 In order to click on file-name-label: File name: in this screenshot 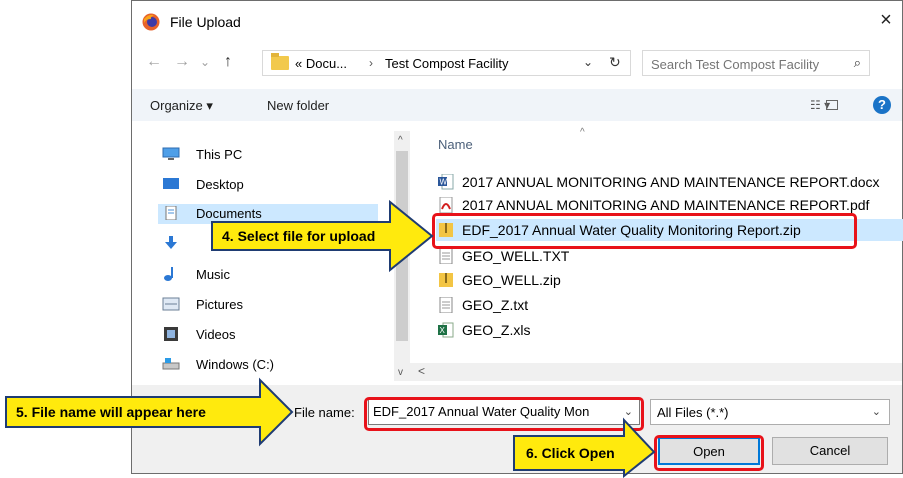, I will do `click(324, 412)`.